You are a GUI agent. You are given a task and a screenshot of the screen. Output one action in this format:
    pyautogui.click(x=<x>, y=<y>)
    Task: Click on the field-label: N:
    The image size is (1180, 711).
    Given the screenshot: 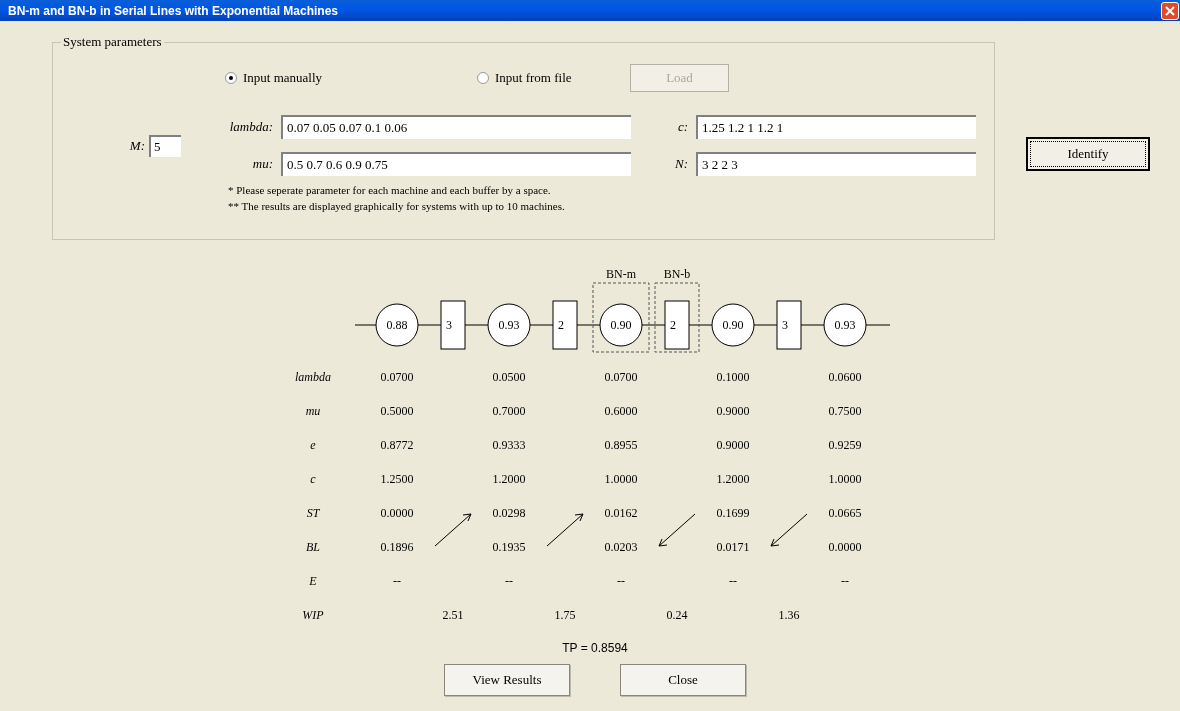 What is the action you would take?
    pyautogui.click(x=681, y=164)
    